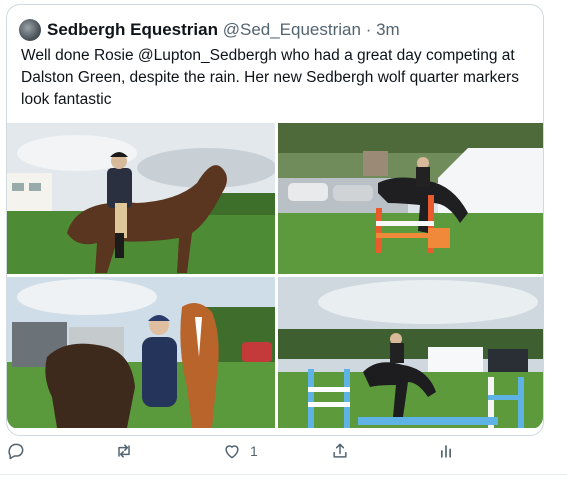 The height and width of the screenshot is (480, 567). I want to click on share-icon, so click(340, 450).